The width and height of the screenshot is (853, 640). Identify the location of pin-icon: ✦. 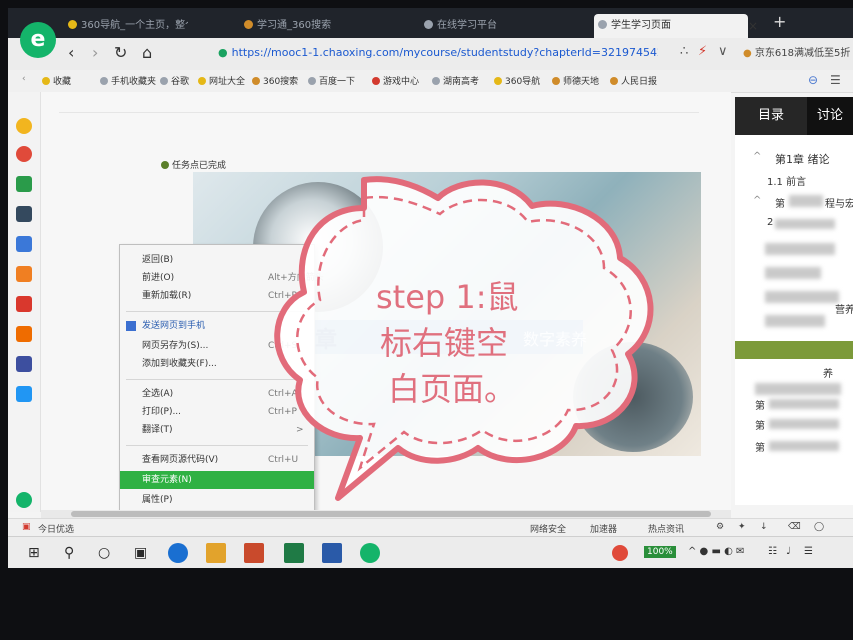
(742, 527).